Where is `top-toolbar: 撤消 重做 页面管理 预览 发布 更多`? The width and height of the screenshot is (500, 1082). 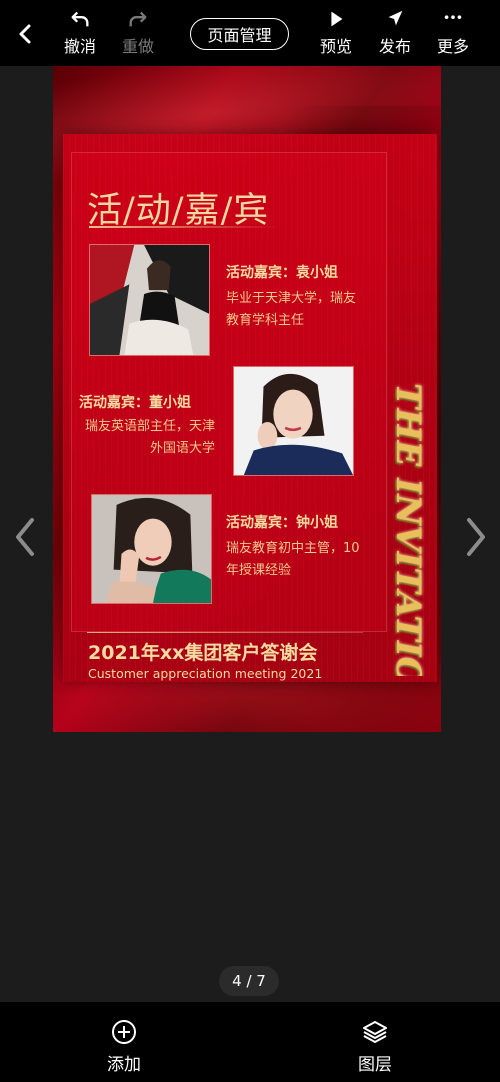 top-toolbar: 撤消 重做 页面管理 预览 发布 更多 is located at coordinates (250, 33).